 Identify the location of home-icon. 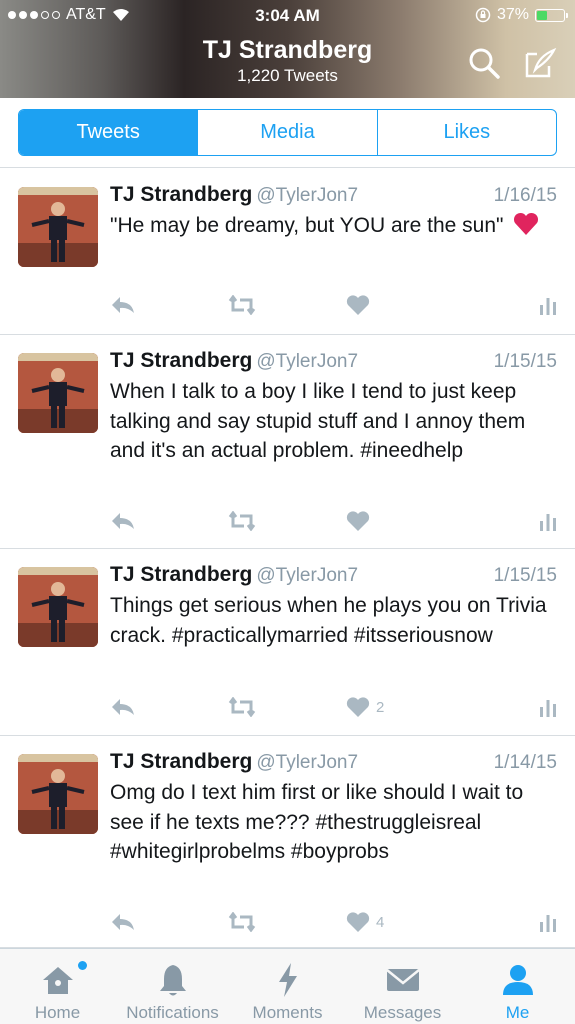
(57, 980).